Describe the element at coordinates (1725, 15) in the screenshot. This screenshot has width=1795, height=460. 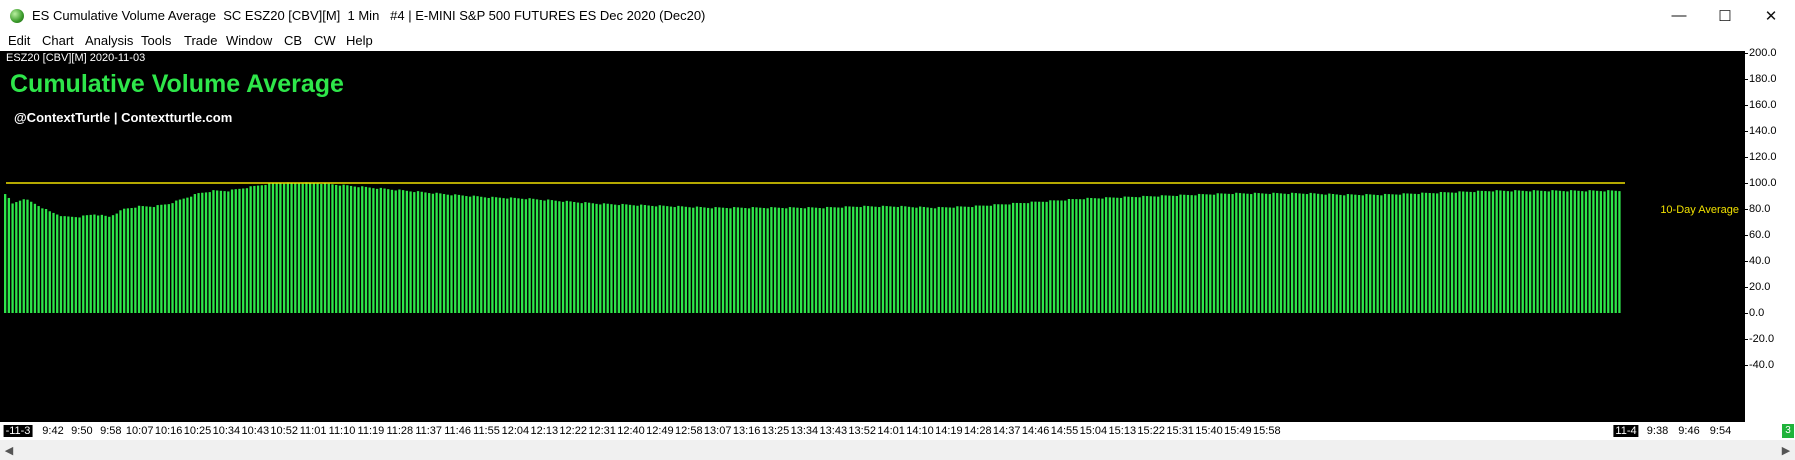
I see `maximize-button: ☐` at that location.